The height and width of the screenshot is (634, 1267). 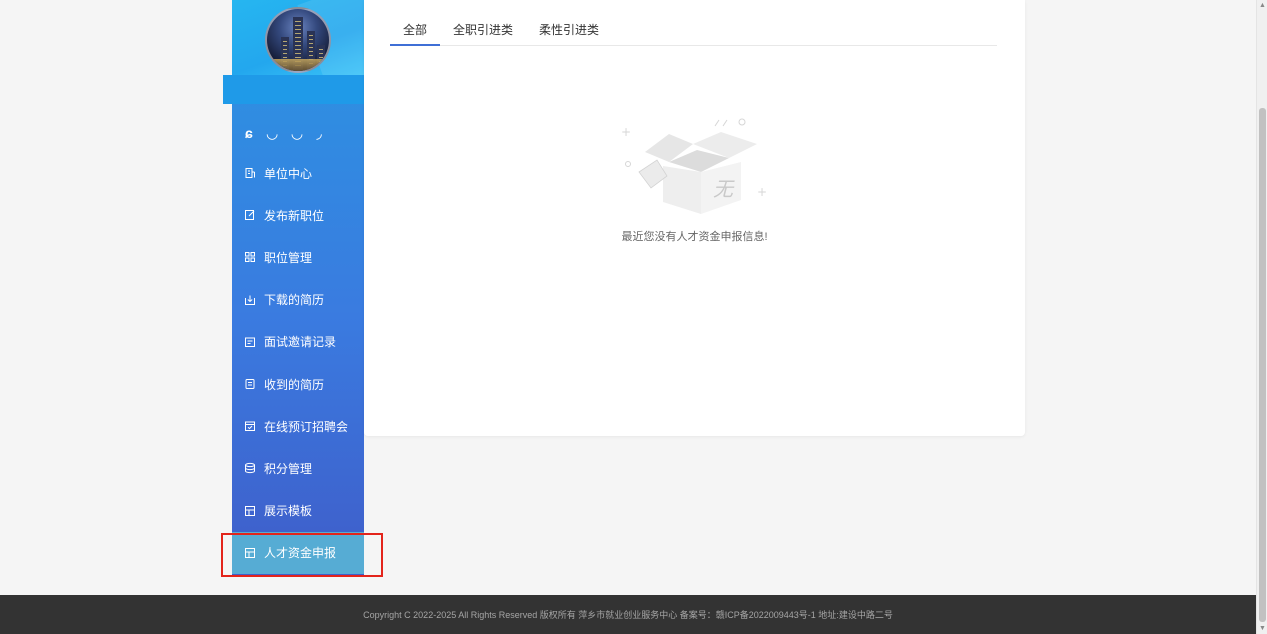 What do you see at coordinates (250, 384) in the screenshot?
I see `document-icon` at bounding box center [250, 384].